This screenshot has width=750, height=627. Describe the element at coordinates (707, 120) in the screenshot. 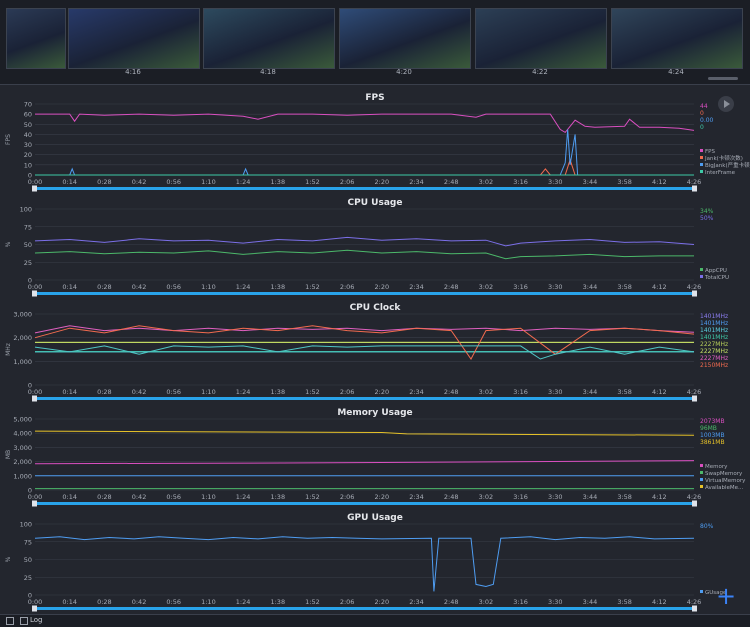

I see `series-current-value: 0.00` at that location.